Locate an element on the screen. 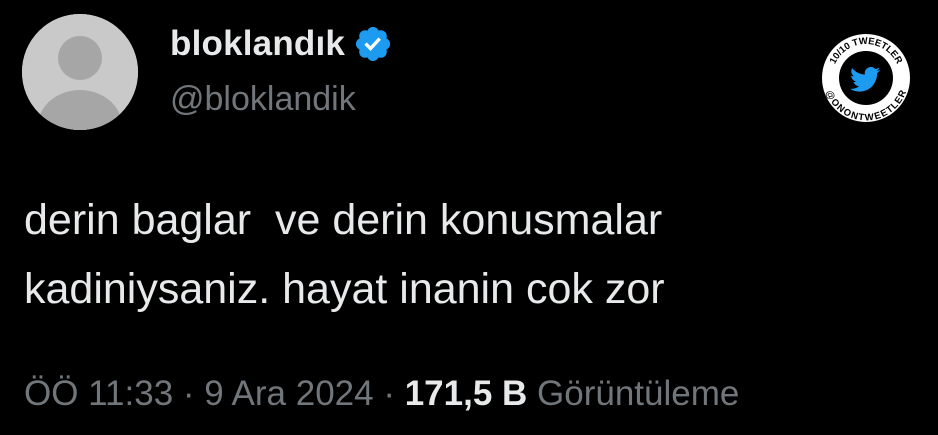 The height and width of the screenshot is (435, 938). views-count: 171,5 B is located at coordinates (466, 393).